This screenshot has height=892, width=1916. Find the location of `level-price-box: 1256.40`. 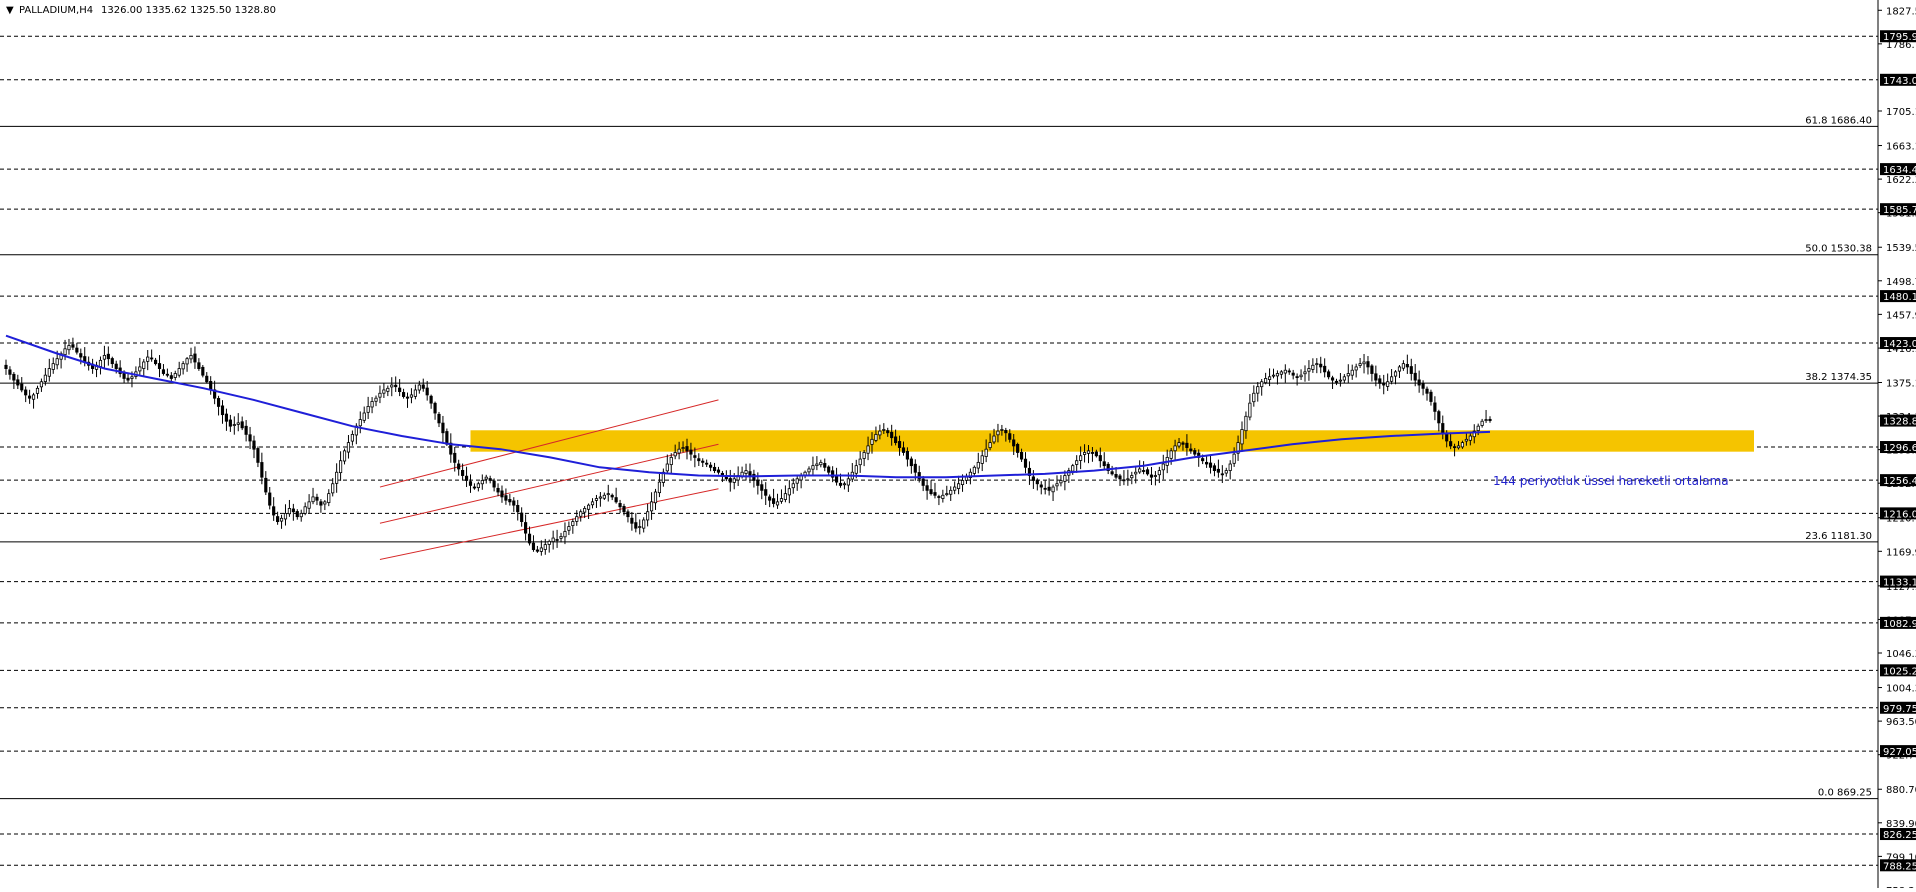

level-price-box: 1256.40 is located at coordinates (1898, 480).